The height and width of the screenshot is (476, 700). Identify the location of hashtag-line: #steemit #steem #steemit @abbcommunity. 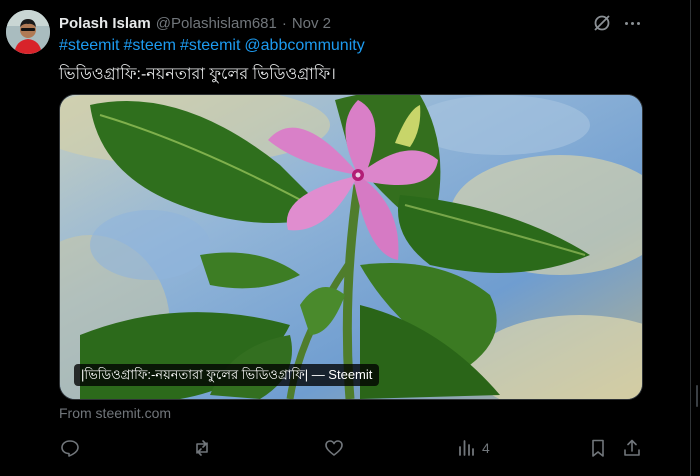
(214, 46).